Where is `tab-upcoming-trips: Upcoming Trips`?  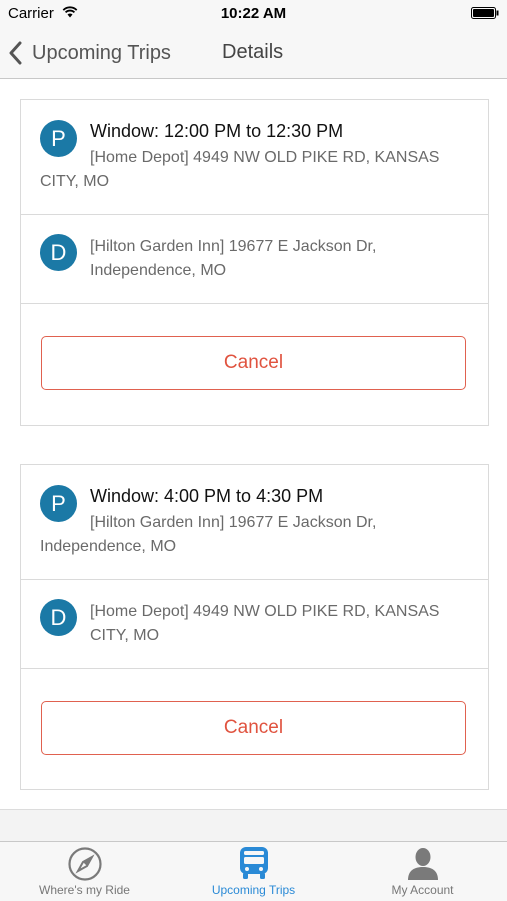
tab-upcoming-trips: Upcoming Trips is located at coordinates (253, 871).